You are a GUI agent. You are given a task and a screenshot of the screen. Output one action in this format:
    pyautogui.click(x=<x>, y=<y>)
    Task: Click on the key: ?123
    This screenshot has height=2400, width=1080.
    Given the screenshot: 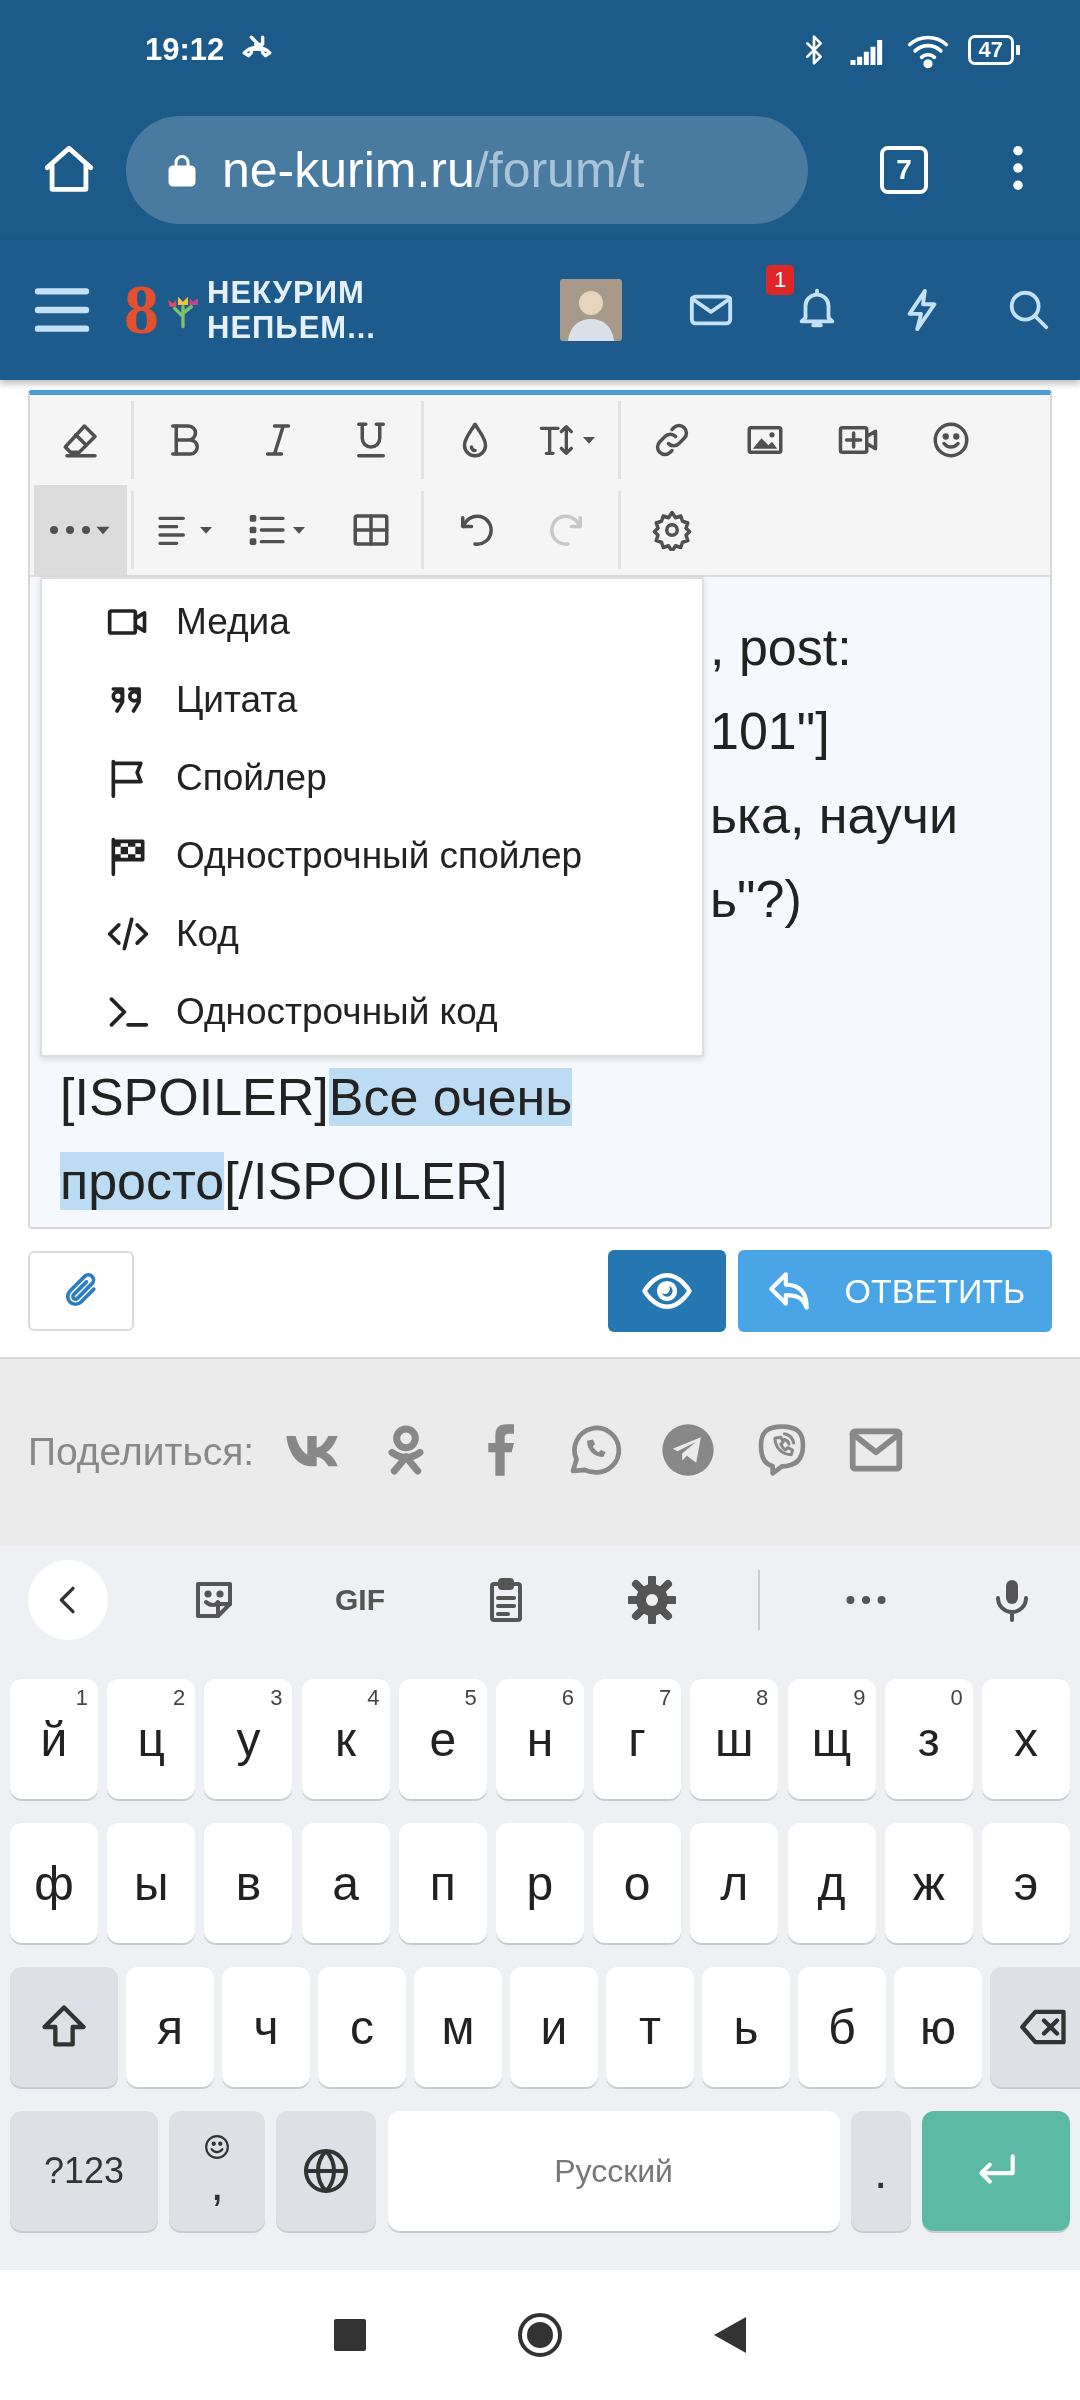 What is the action you would take?
    pyautogui.click(x=84, y=2171)
    